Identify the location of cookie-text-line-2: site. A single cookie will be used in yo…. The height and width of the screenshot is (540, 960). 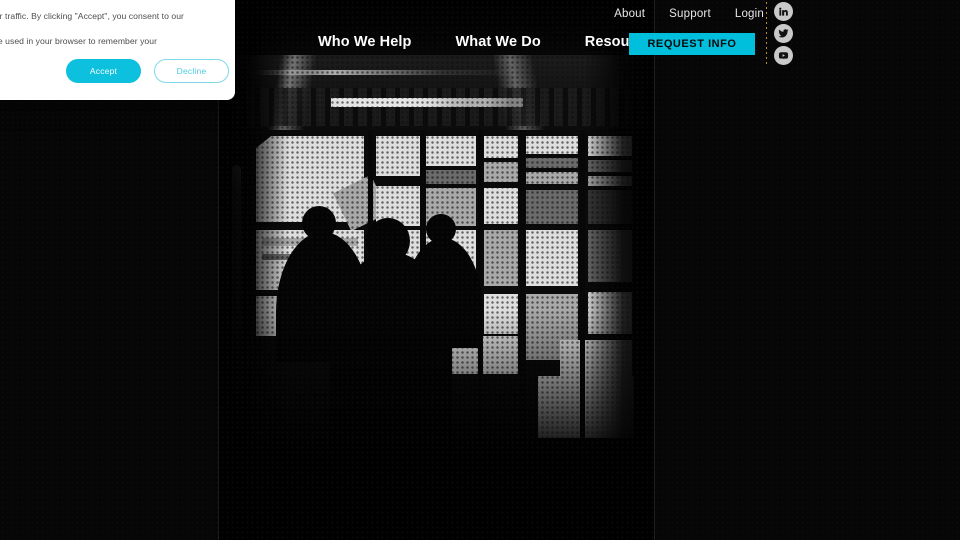
(78, 41).